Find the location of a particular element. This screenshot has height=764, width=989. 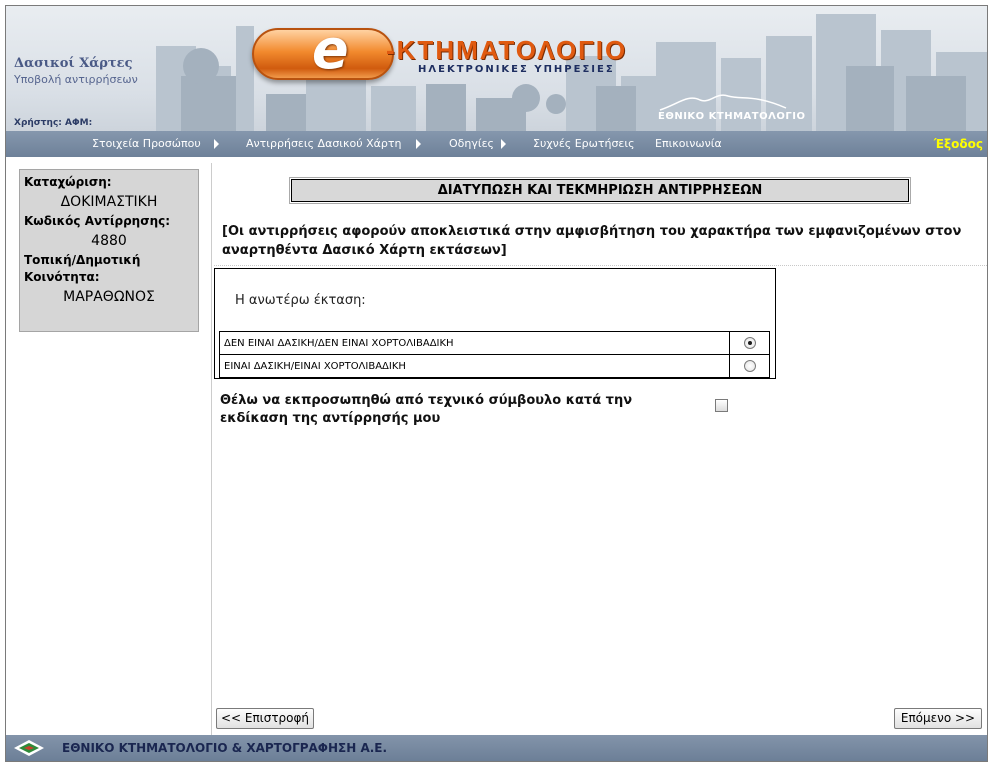

next-button: Επόμενο >> is located at coordinates (938, 718).